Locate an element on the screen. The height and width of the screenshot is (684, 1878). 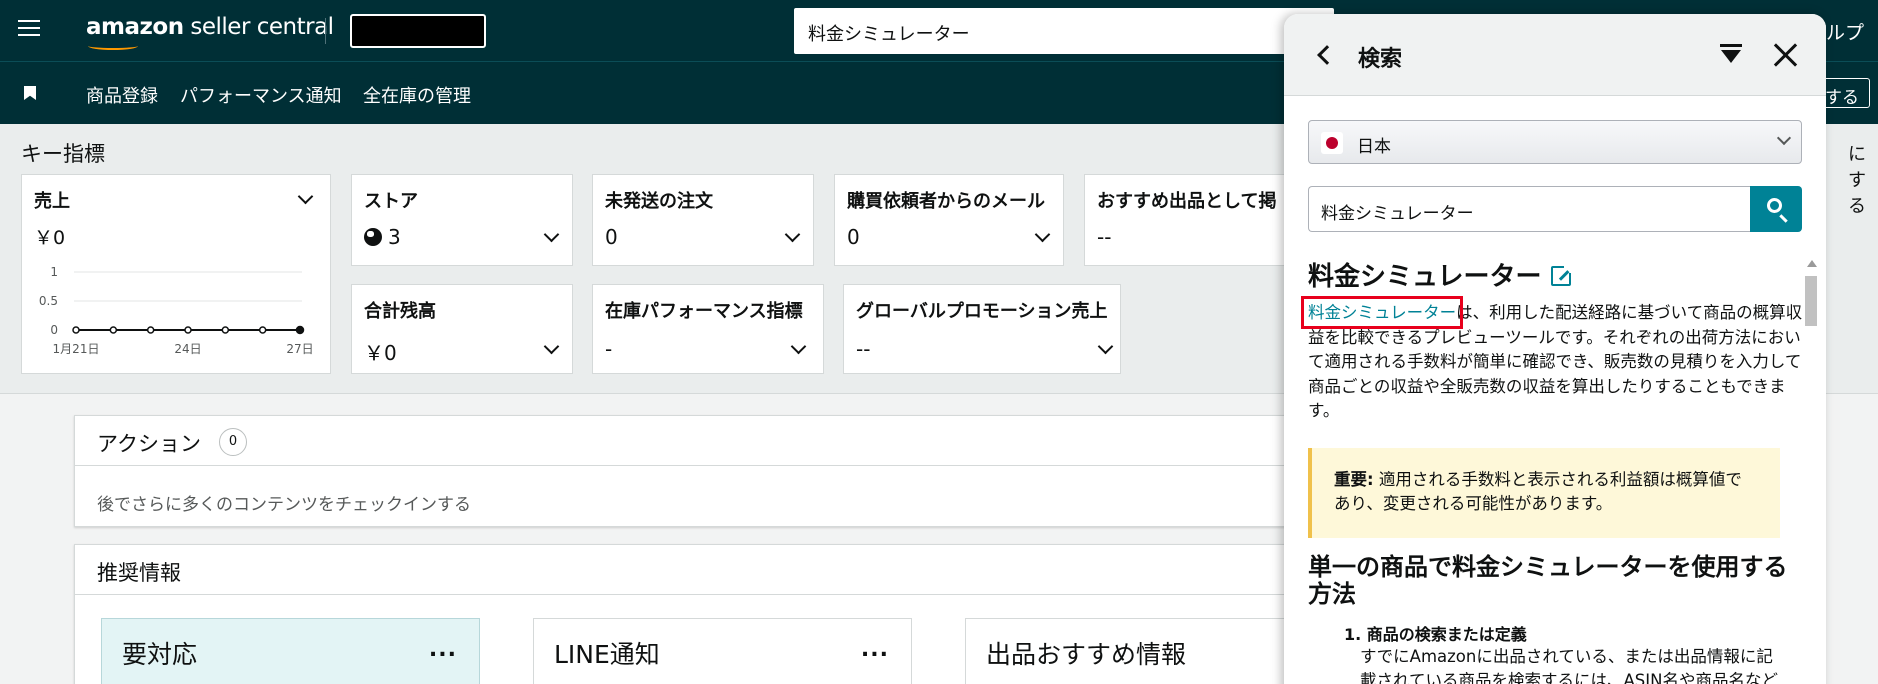
rec-card-title: 出品おすすめ情報 is located at coordinates (1086, 654).